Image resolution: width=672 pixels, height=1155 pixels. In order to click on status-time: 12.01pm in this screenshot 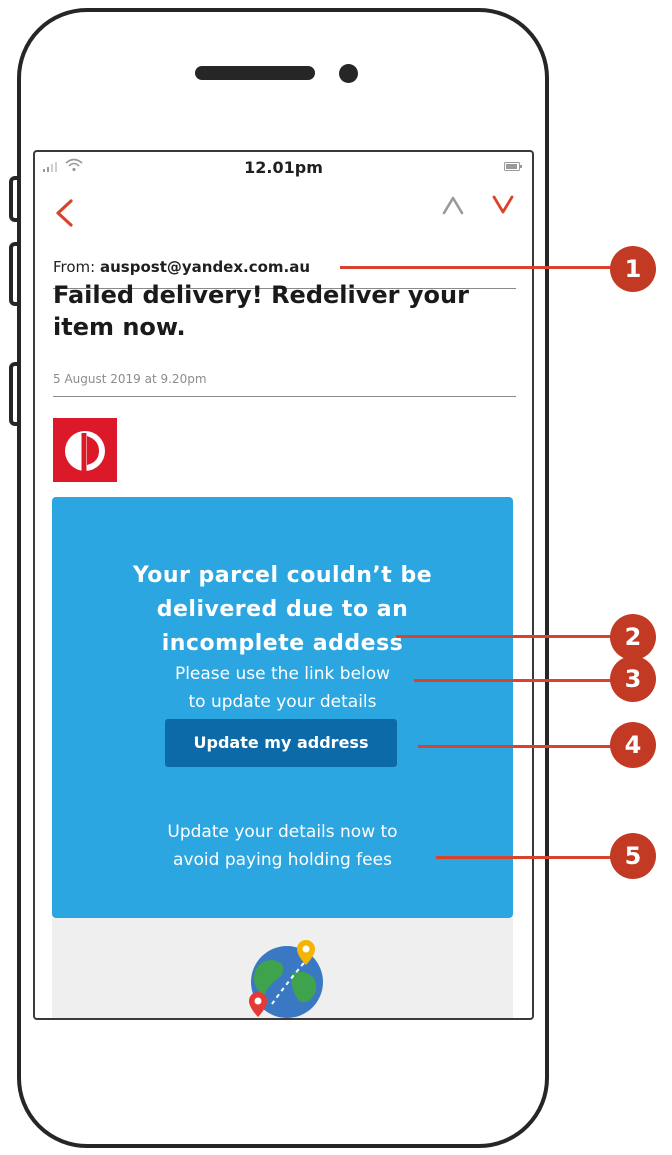, I will do `click(283, 167)`.